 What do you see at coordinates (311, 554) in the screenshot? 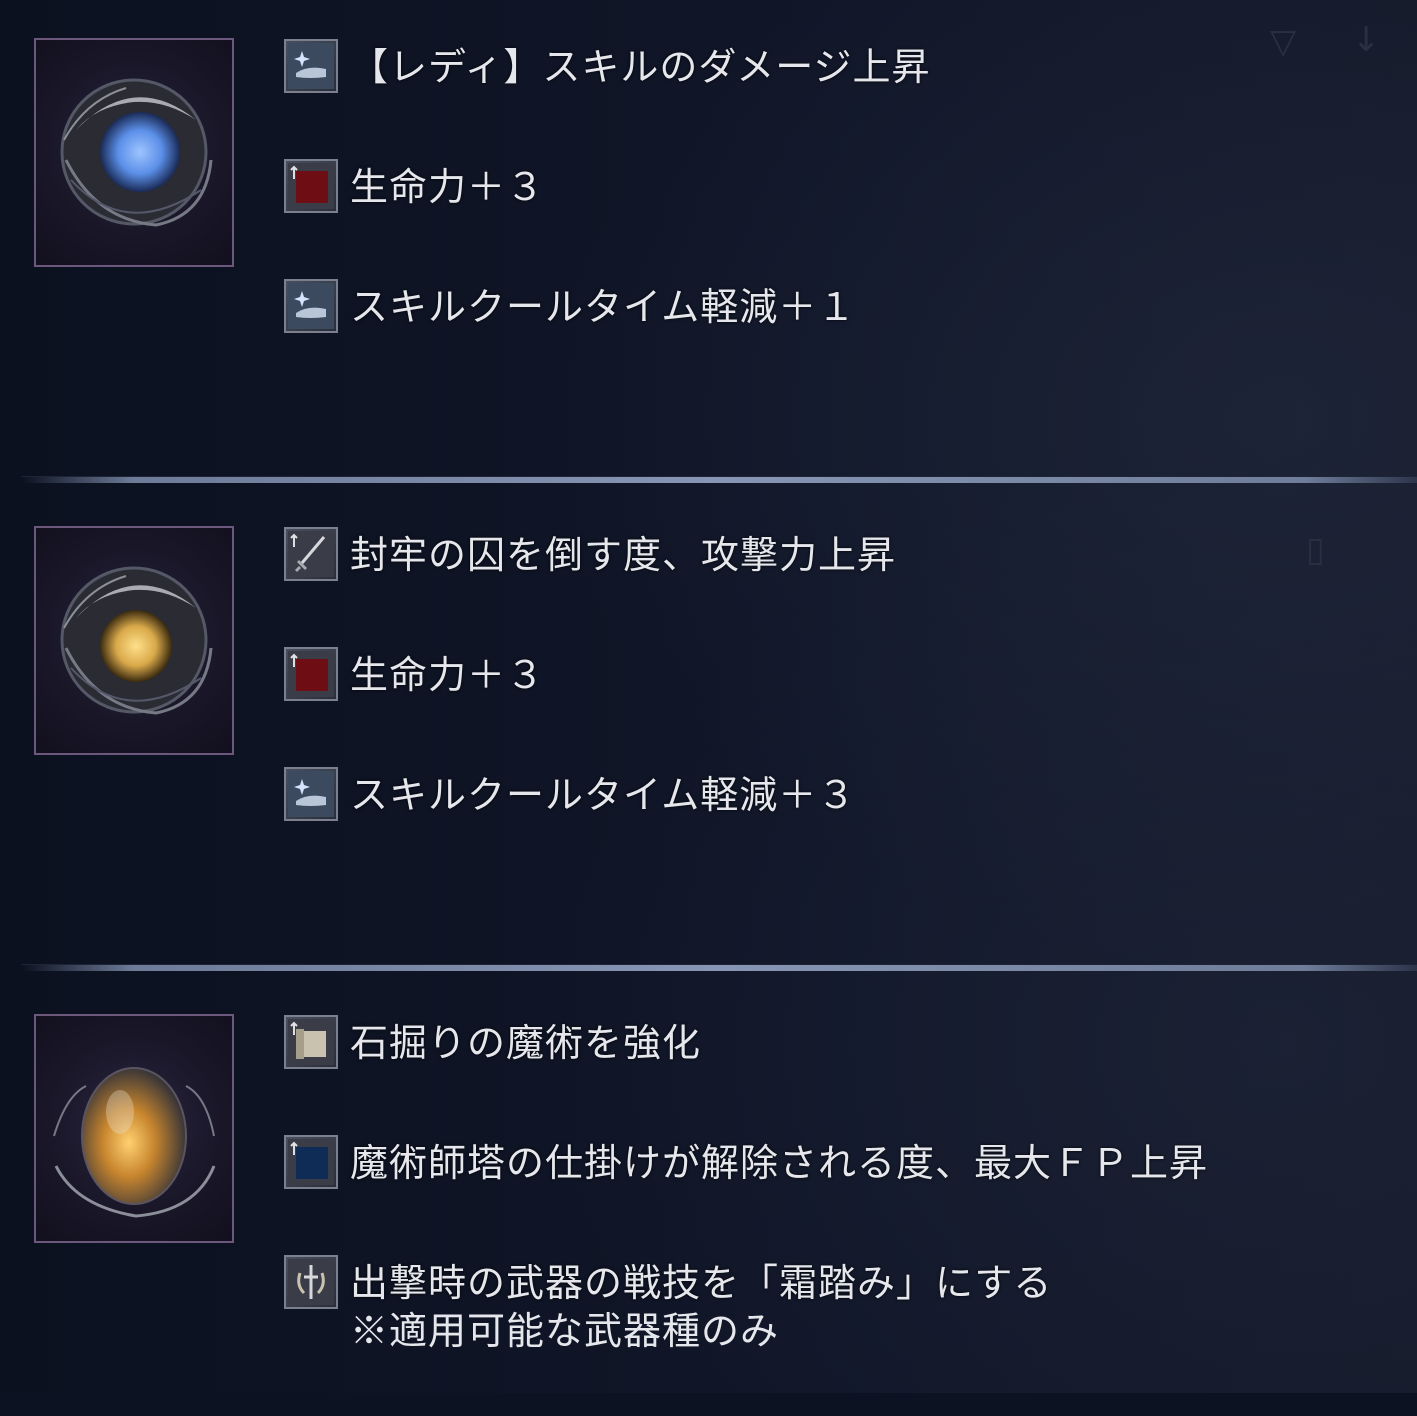
I see `sword-icon` at bounding box center [311, 554].